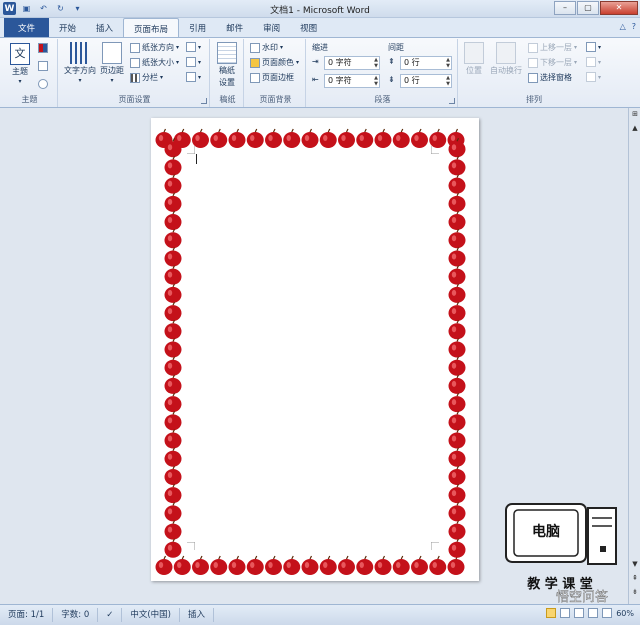  I want to click on help-icon: ?, so click(634, 26).